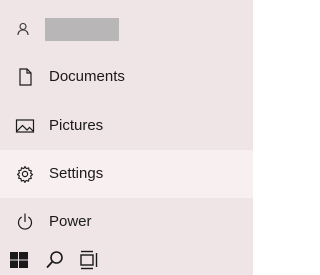 Image resolution: width=320 pixels, height=275 pixels. Describe the element at coordinates (126, 259) in the screenshot. I see `taskbar` at that location.